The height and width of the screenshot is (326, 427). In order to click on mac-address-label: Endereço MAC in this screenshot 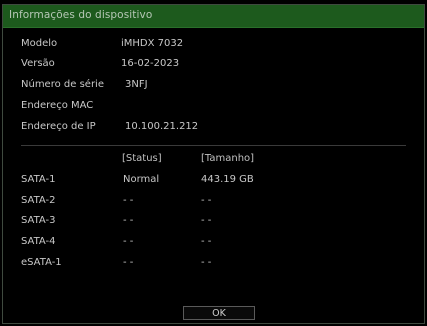, I will do `click(57, 105)`.